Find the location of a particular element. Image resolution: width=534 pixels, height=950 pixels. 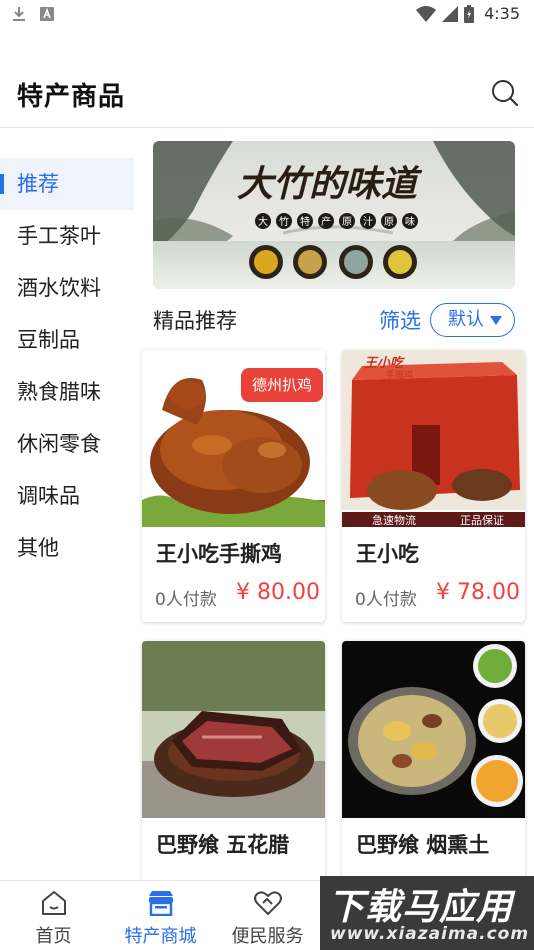

sidebar-item-label: 其他 is located at coordinates (38, 548).